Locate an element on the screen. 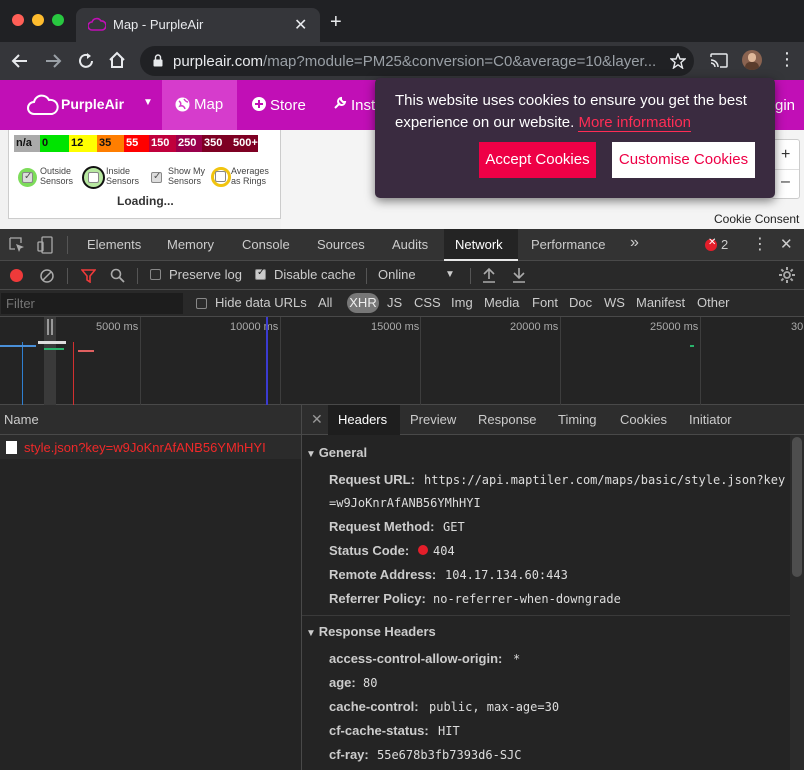  clear-log-icon is located at coordinates (47, 276).